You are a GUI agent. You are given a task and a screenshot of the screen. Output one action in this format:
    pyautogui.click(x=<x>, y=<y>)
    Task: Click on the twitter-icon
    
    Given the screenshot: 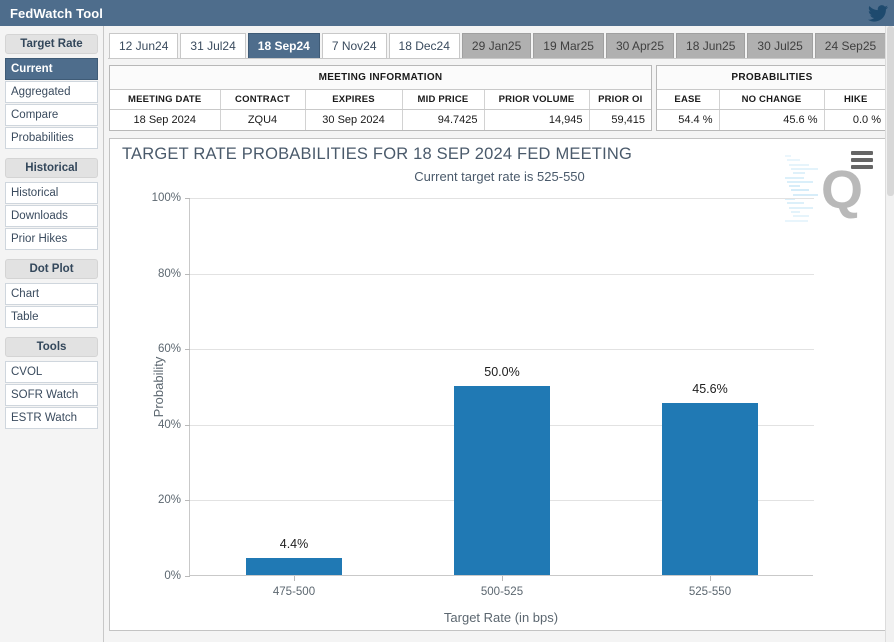 What is the action you would take?
    pyautogui.click(x=878, y=13)
    